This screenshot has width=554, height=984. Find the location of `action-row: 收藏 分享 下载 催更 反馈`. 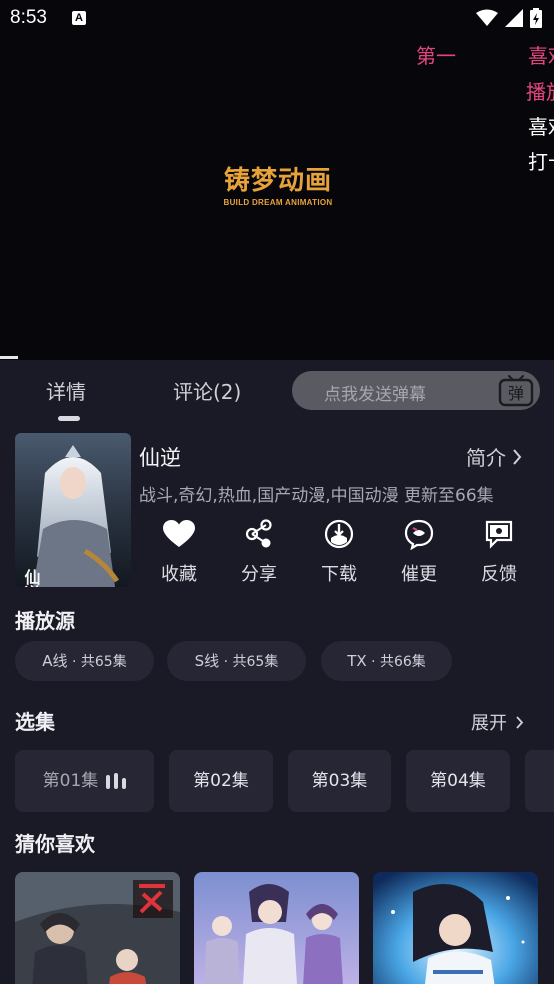

action-row: 收藏 分享 下载 催更 反馈 is located at coordinates (339, 552).